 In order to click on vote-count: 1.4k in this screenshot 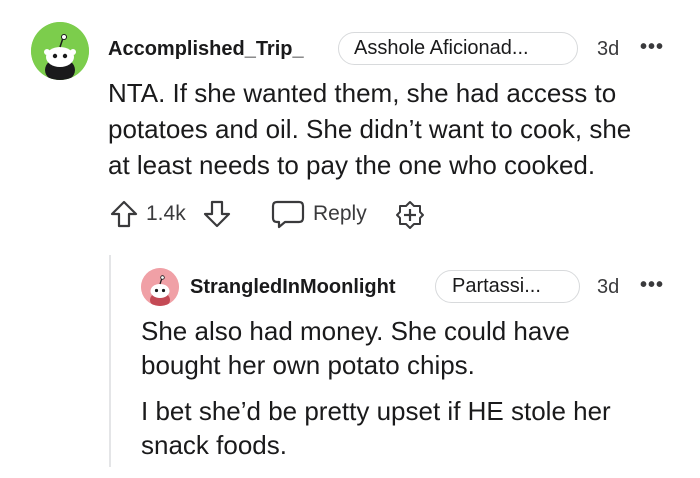, I will do `click(166, 213)`.